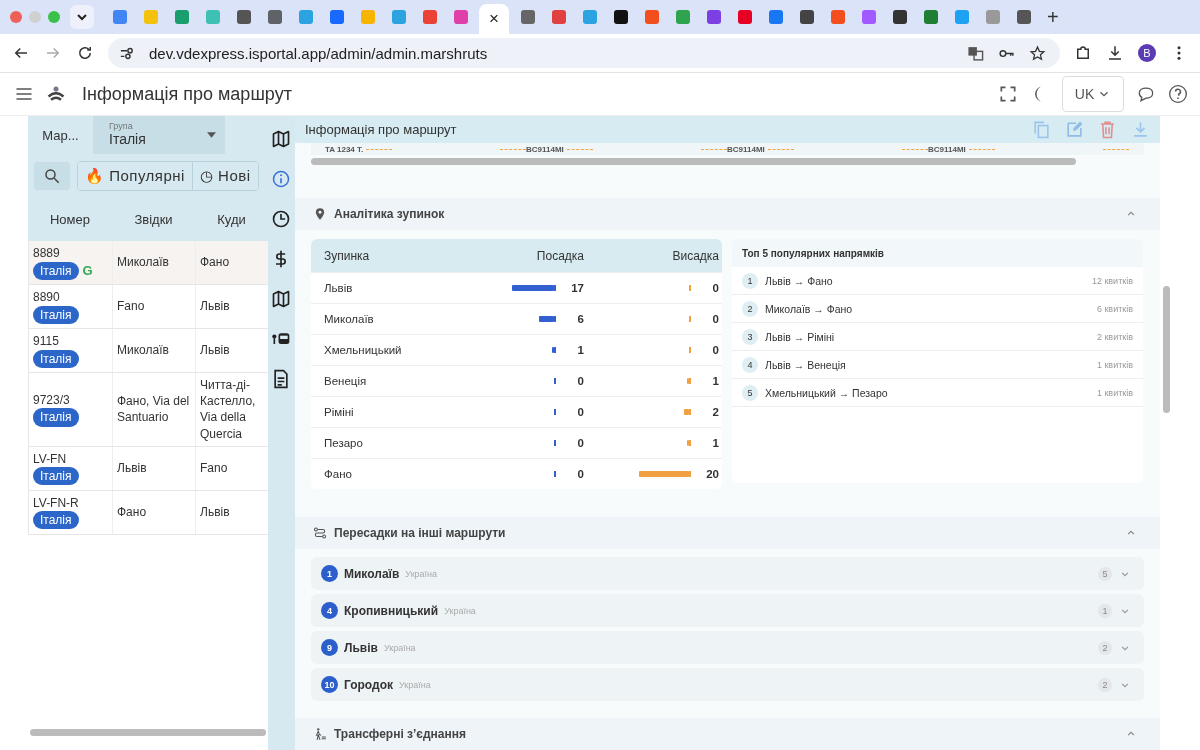  I want to click on trip-code: TA 1234 T., so click(344, 149).